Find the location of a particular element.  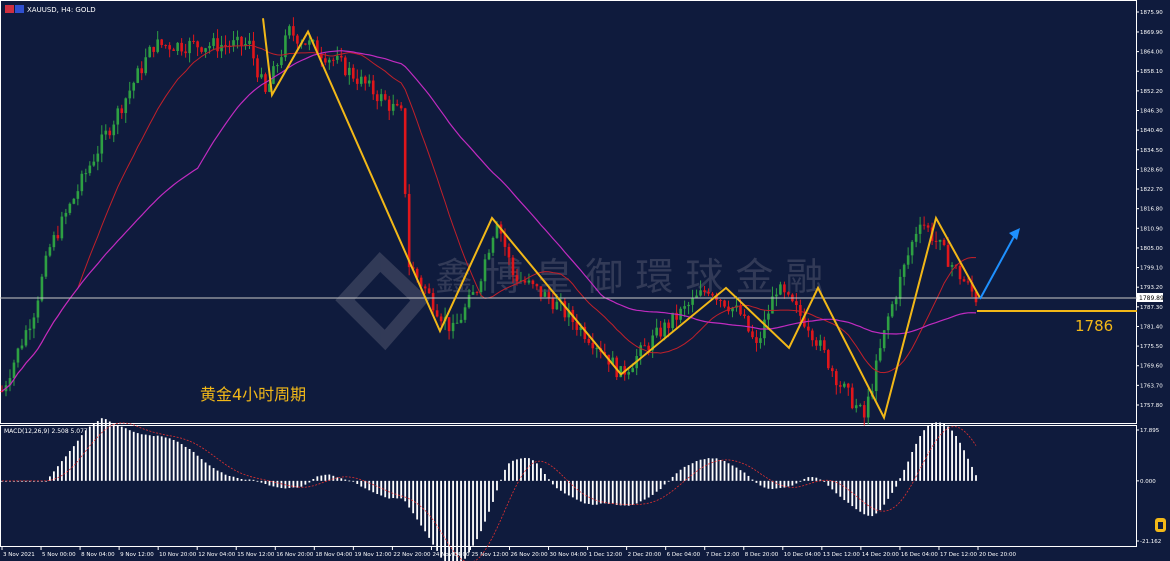

x-tick-label: 3 Nov 2021 is located at coordinates (19, 555).